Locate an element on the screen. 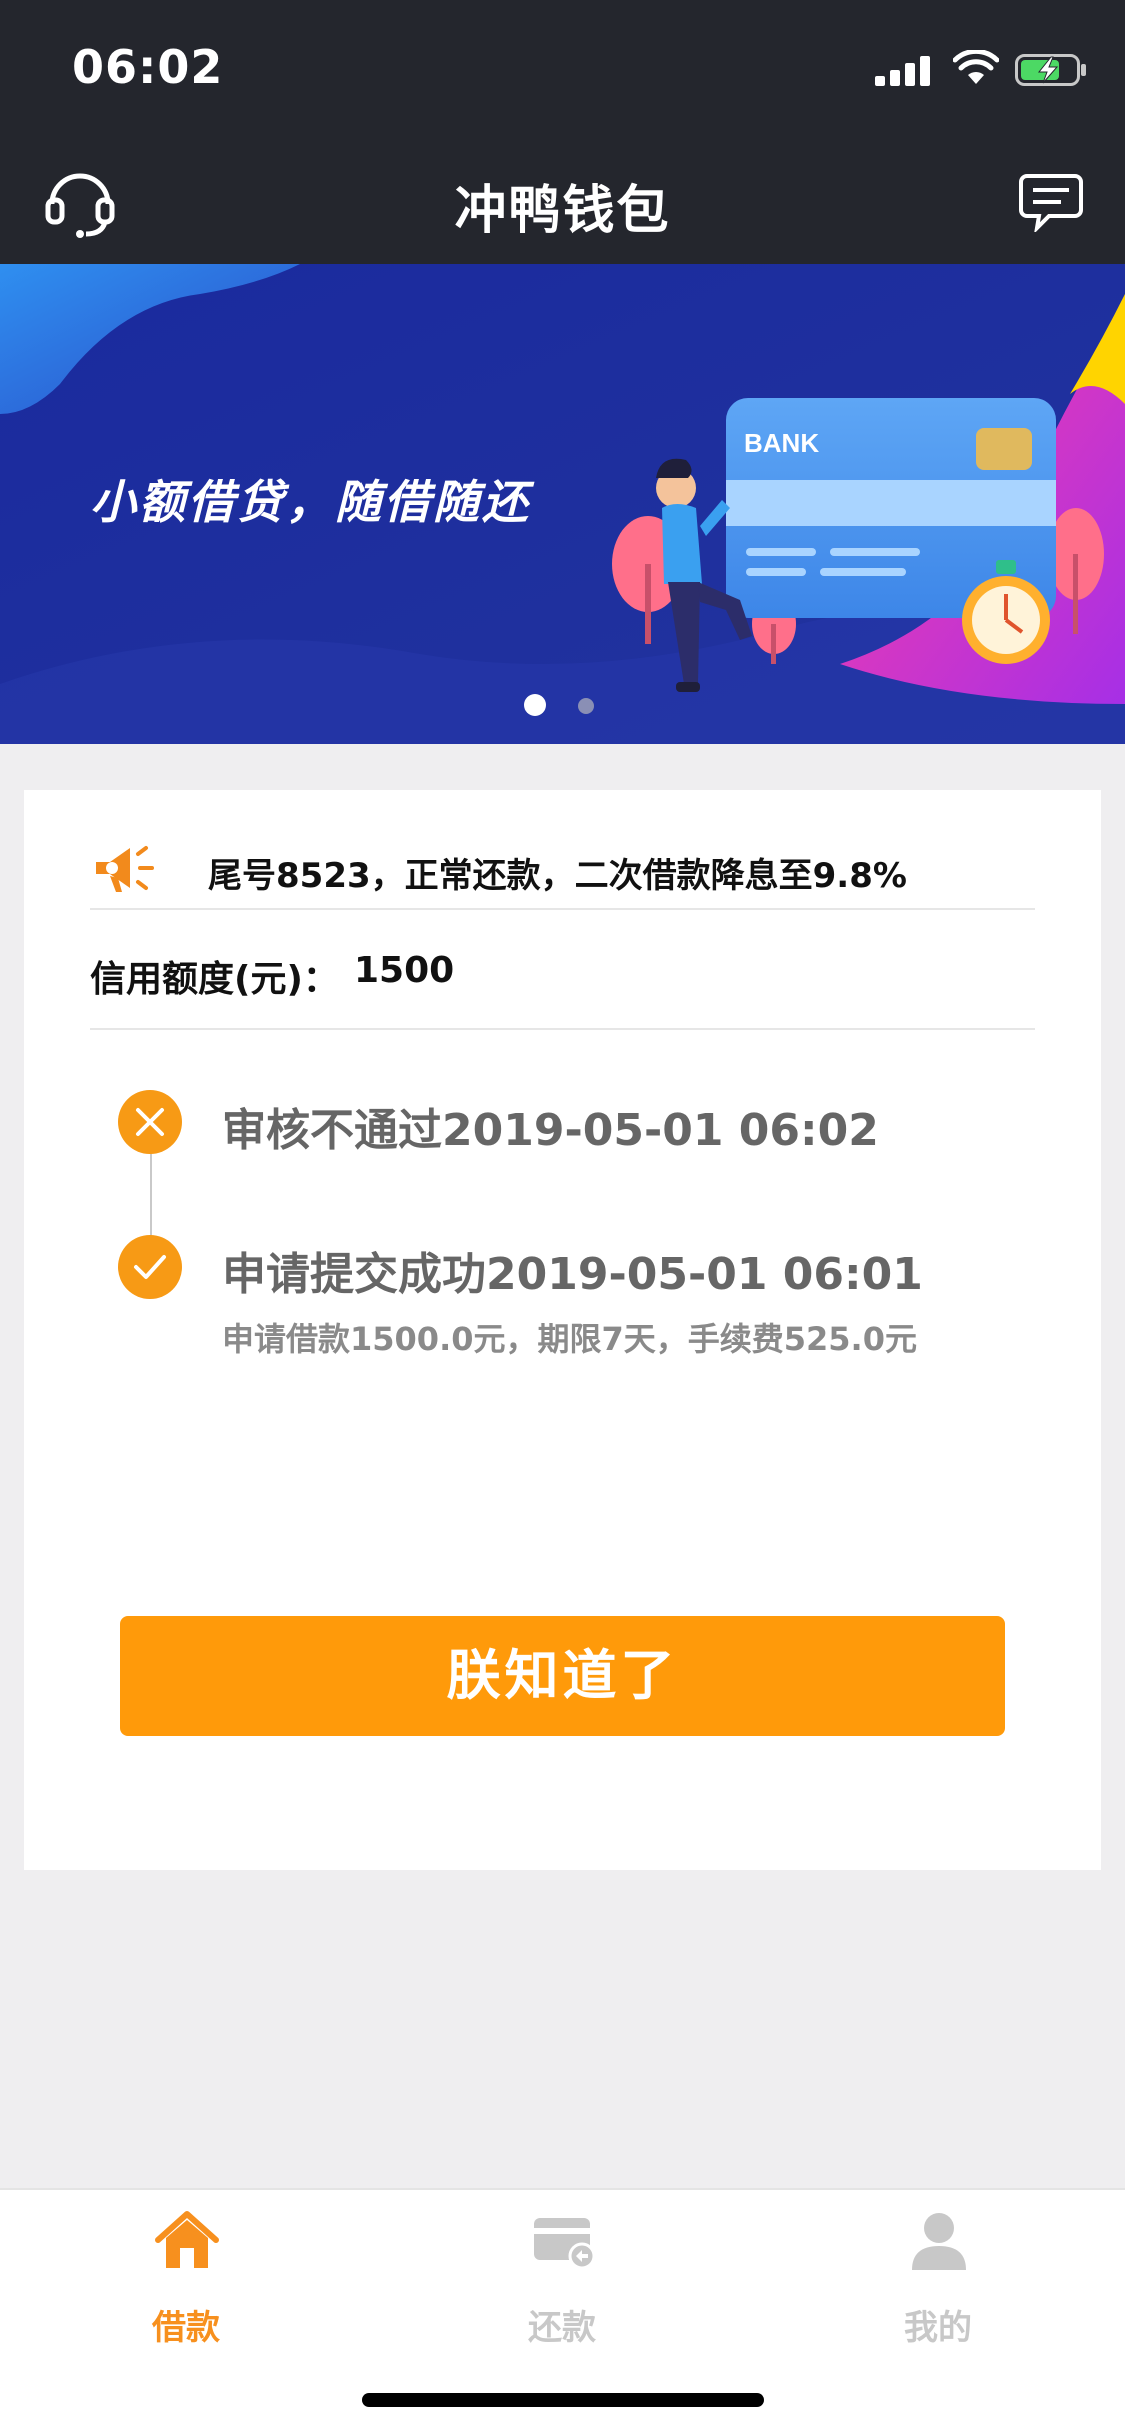 The width and height of the screenshot is (1125, 2436). bank-card-label: BANK is located at coordinates (782, 443).